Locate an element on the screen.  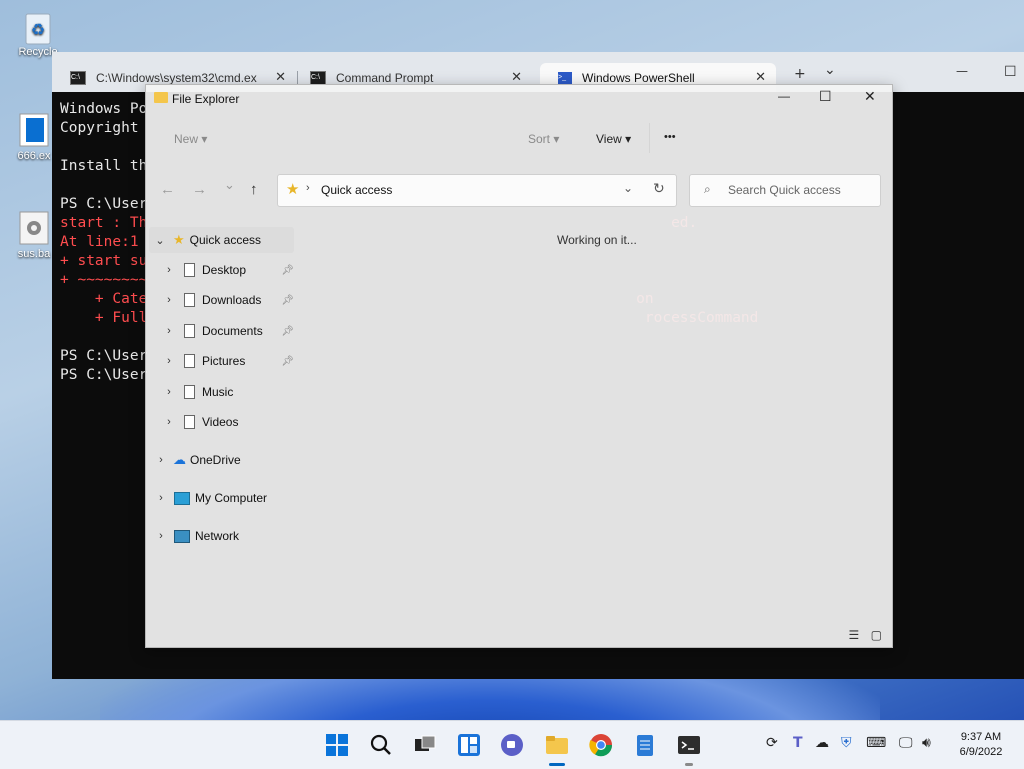
security-icon: ⛨ is located at coordinates (846, 743).